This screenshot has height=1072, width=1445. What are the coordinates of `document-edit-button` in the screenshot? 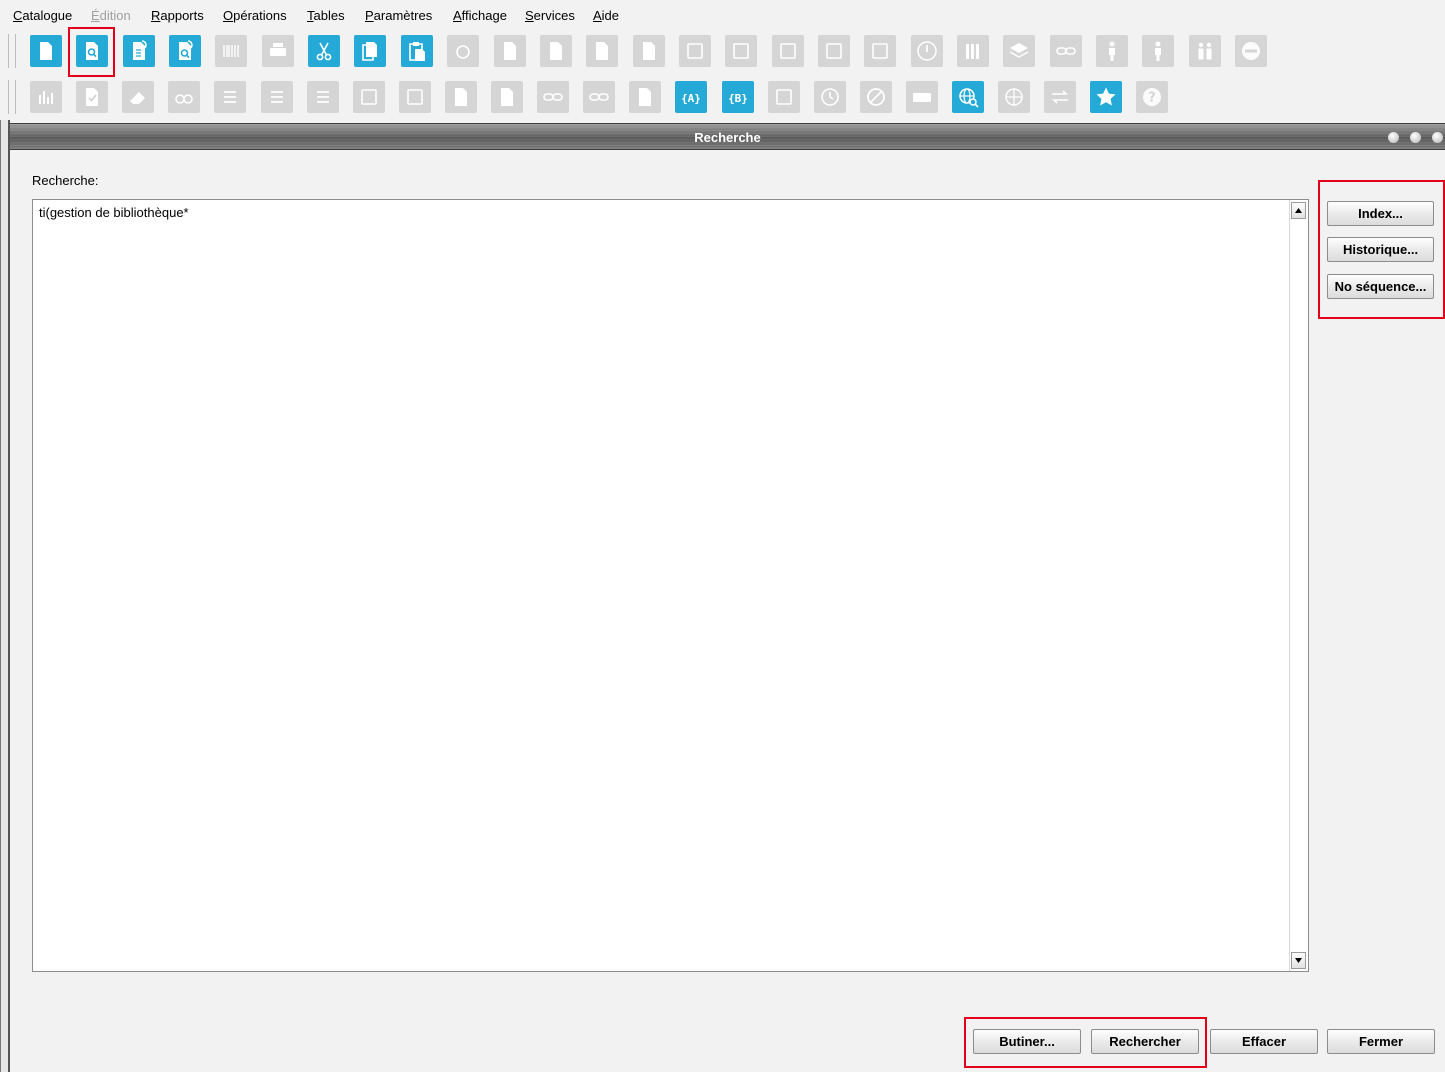 It's located at (507, 97).